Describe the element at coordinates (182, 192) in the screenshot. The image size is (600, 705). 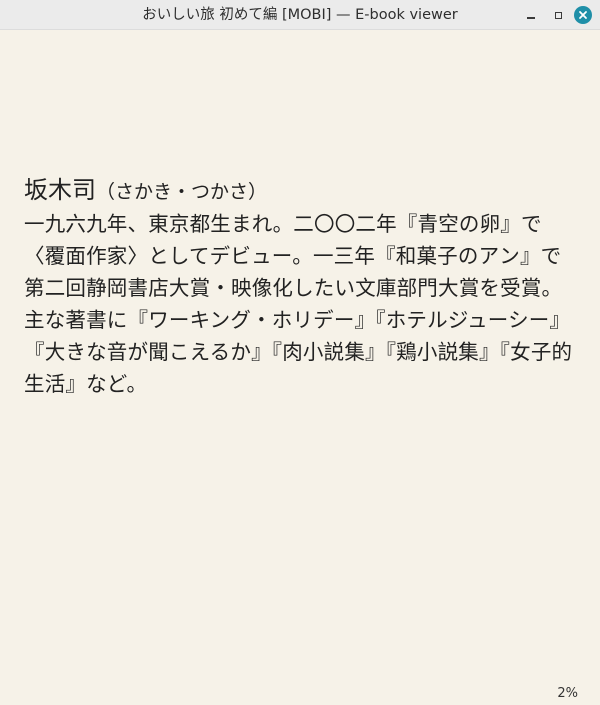
I see `author-reading: （さかき・つかさ）` at that location.